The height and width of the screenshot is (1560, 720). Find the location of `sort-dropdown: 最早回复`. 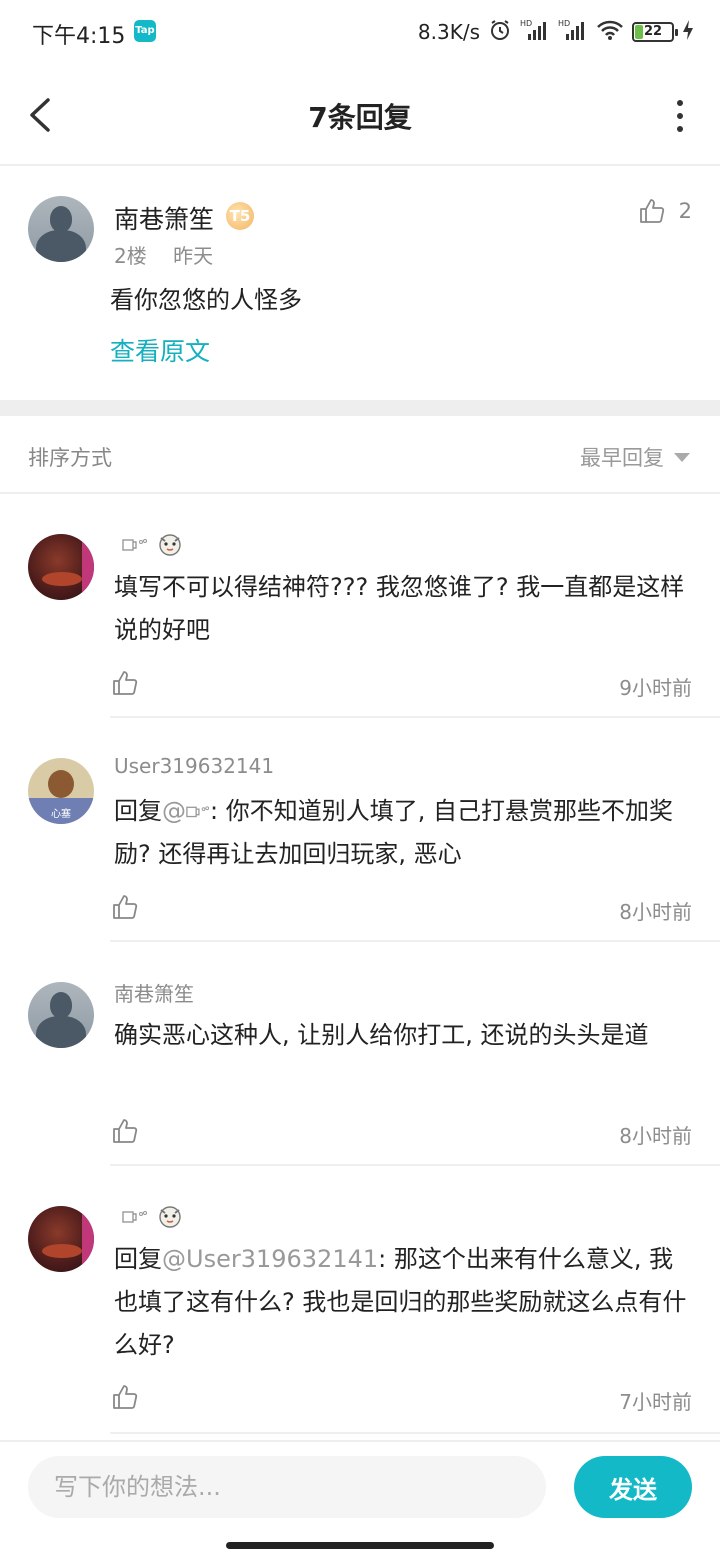

sort-dropdown: 最早回复 is located at coordinates (635, 457).